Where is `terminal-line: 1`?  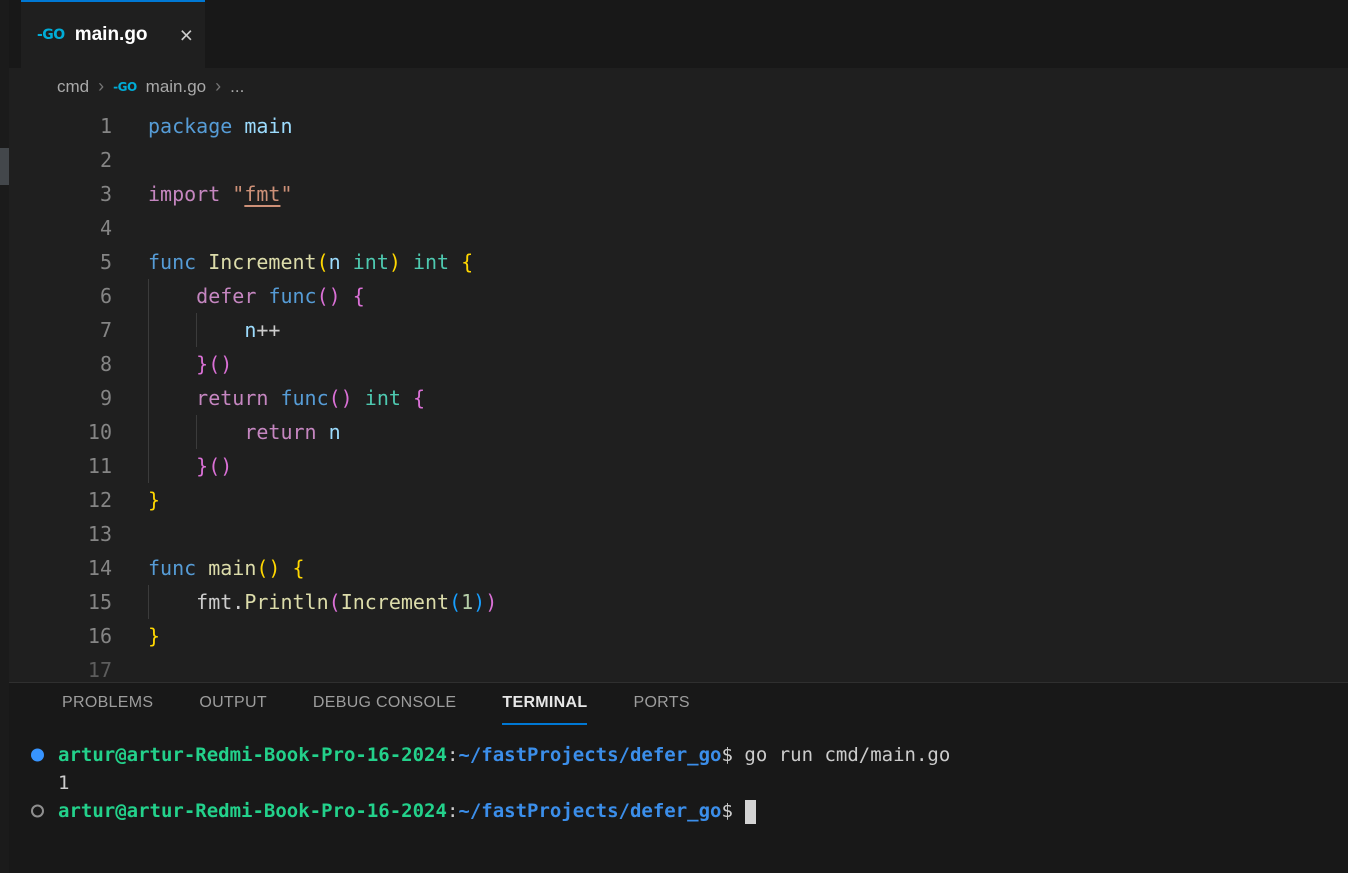 terminal-line: 1 is located at coordinates (674, 783).